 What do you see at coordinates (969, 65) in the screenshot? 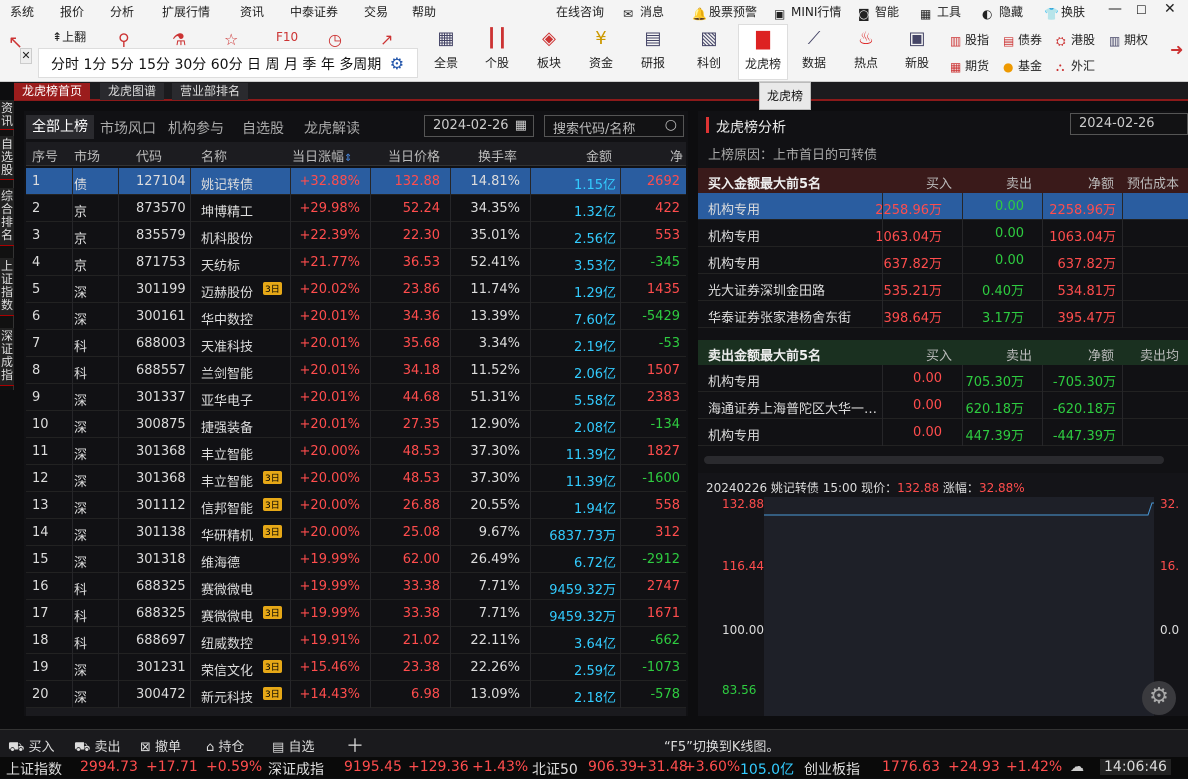
I see `toolbar-futures: ▦ 期货` at bounding box center [969, 65].